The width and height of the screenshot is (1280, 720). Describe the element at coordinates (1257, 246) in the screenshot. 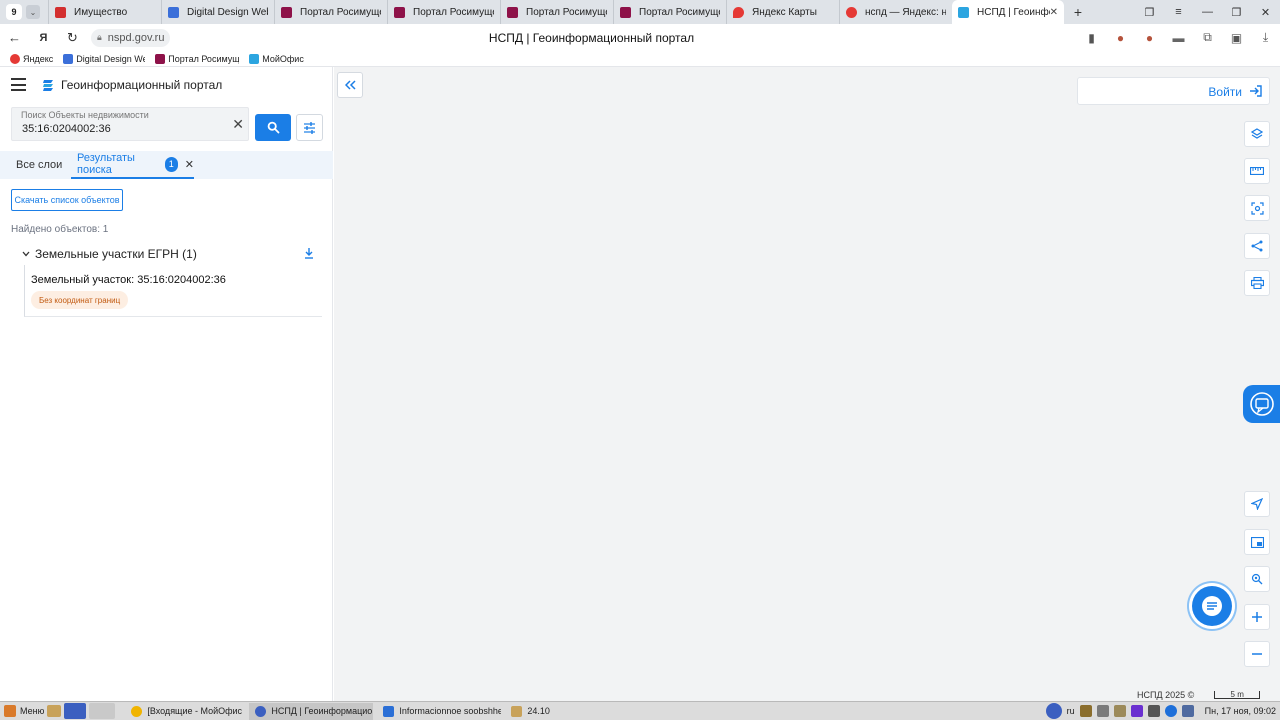

I see `share-button` at that location.